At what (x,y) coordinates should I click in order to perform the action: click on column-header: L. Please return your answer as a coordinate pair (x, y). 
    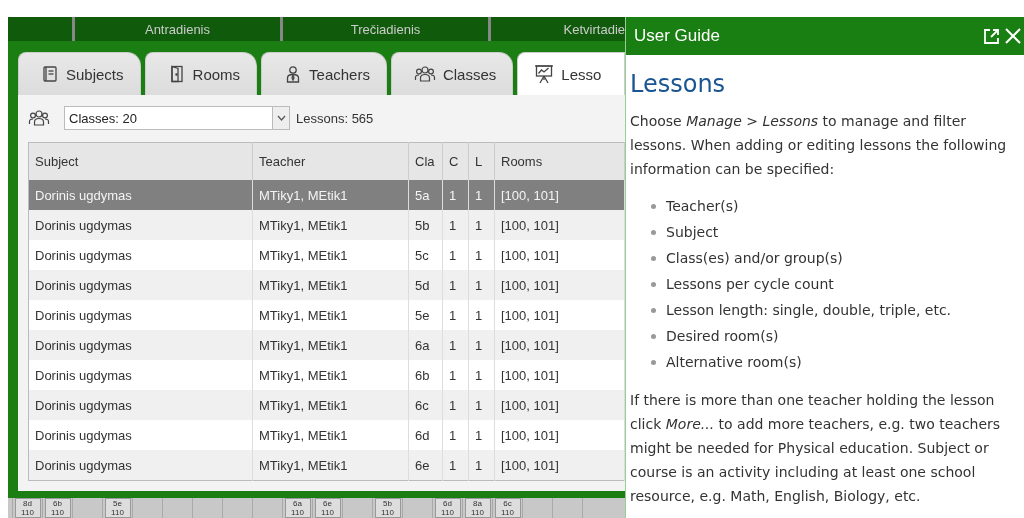
    Looking at the image, I should click on (481, 161).